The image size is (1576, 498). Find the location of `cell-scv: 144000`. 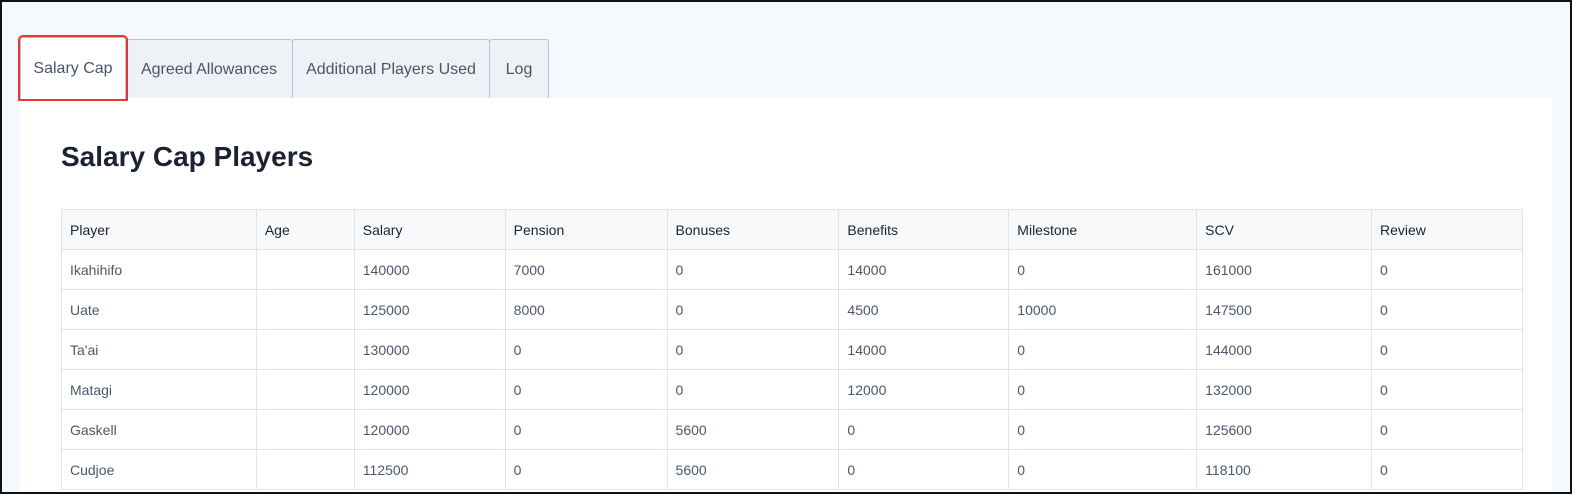

cell-scv: 144000 is located at coordinates (1284, 349).